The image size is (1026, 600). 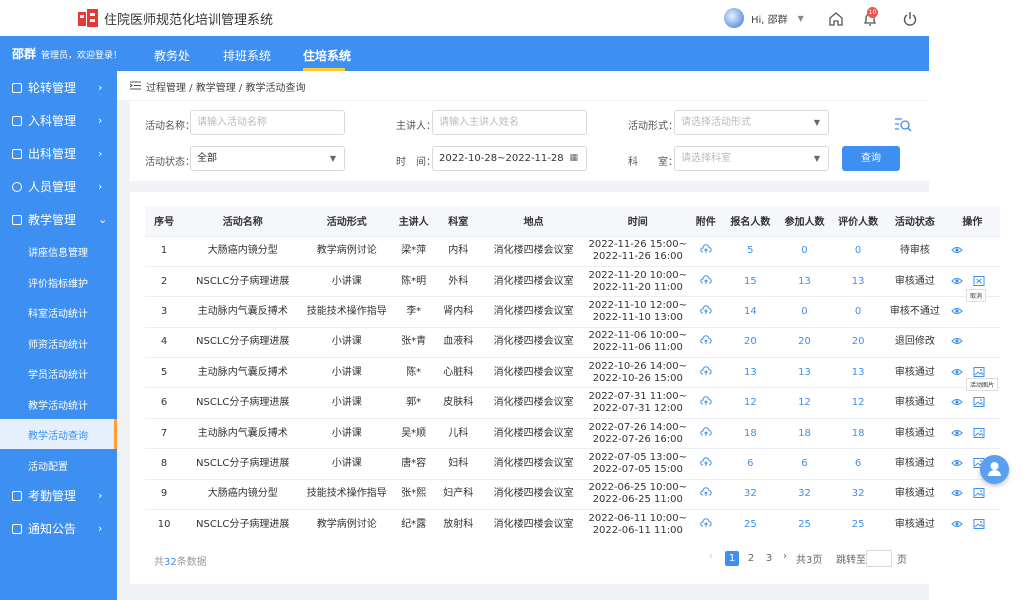 I want to click on user-menu: Hi, 邵群 ▼, so click(x=764, y=18).